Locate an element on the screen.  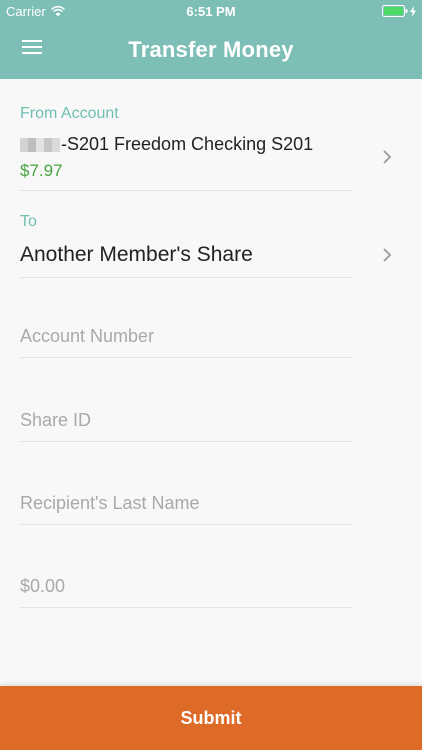
page-title: Transfer Money is located at coordinates (211, 49).